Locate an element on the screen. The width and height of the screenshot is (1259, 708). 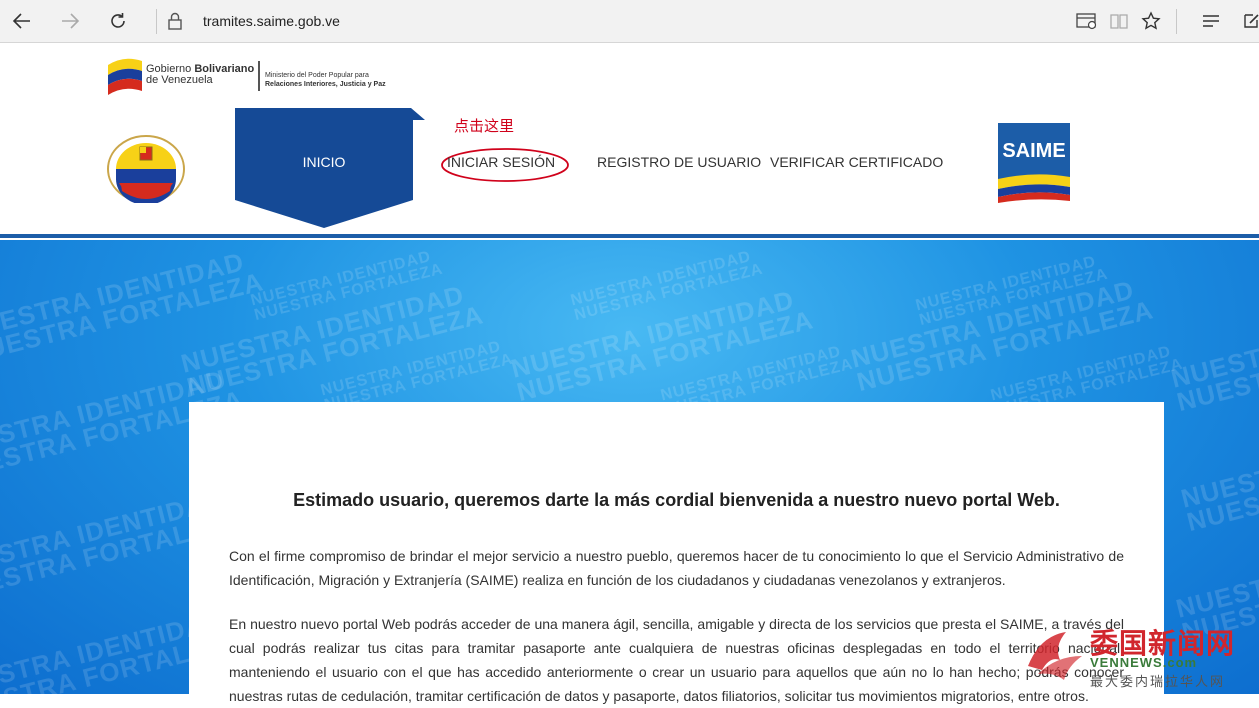
nav-verificar-certificado: VERIFICAR CERTIFICADO is located at coordinates (856, 162).